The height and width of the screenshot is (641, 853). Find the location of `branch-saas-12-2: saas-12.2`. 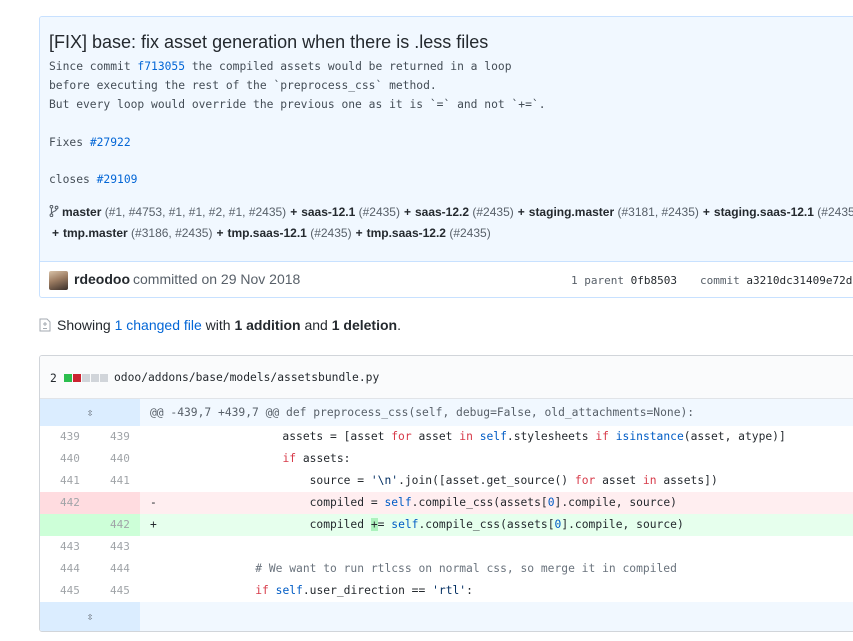

branch-saas-12-2: saas-12.2 is located at coordinates (442, 212).